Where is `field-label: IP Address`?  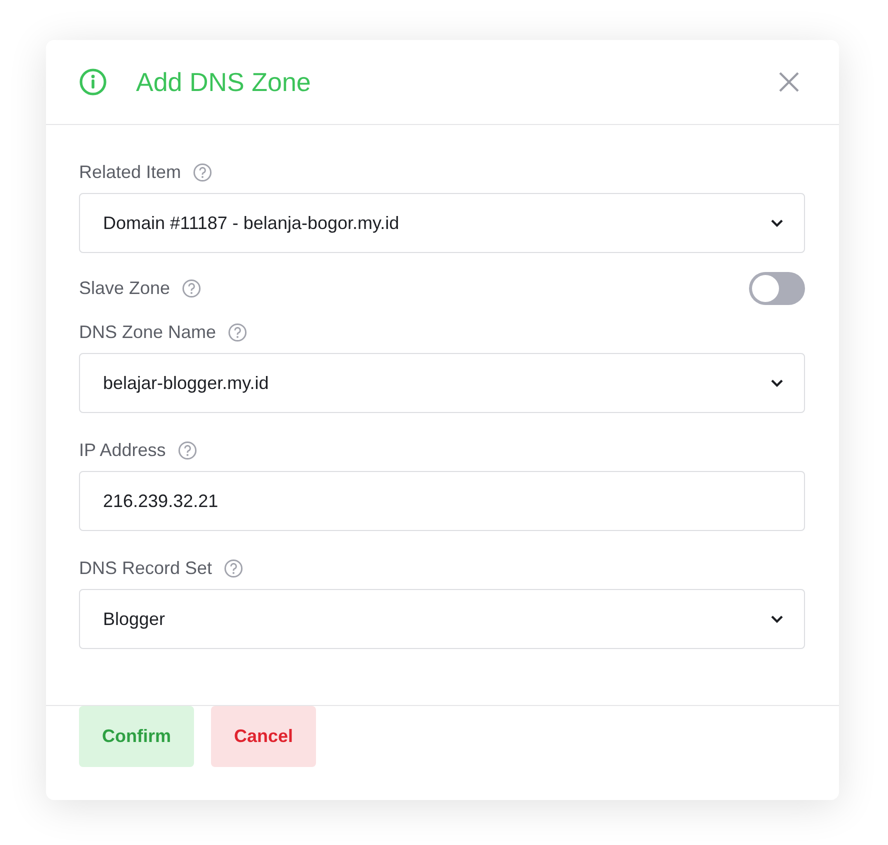 field-label: IP Address is located at coordinates (122, 450).